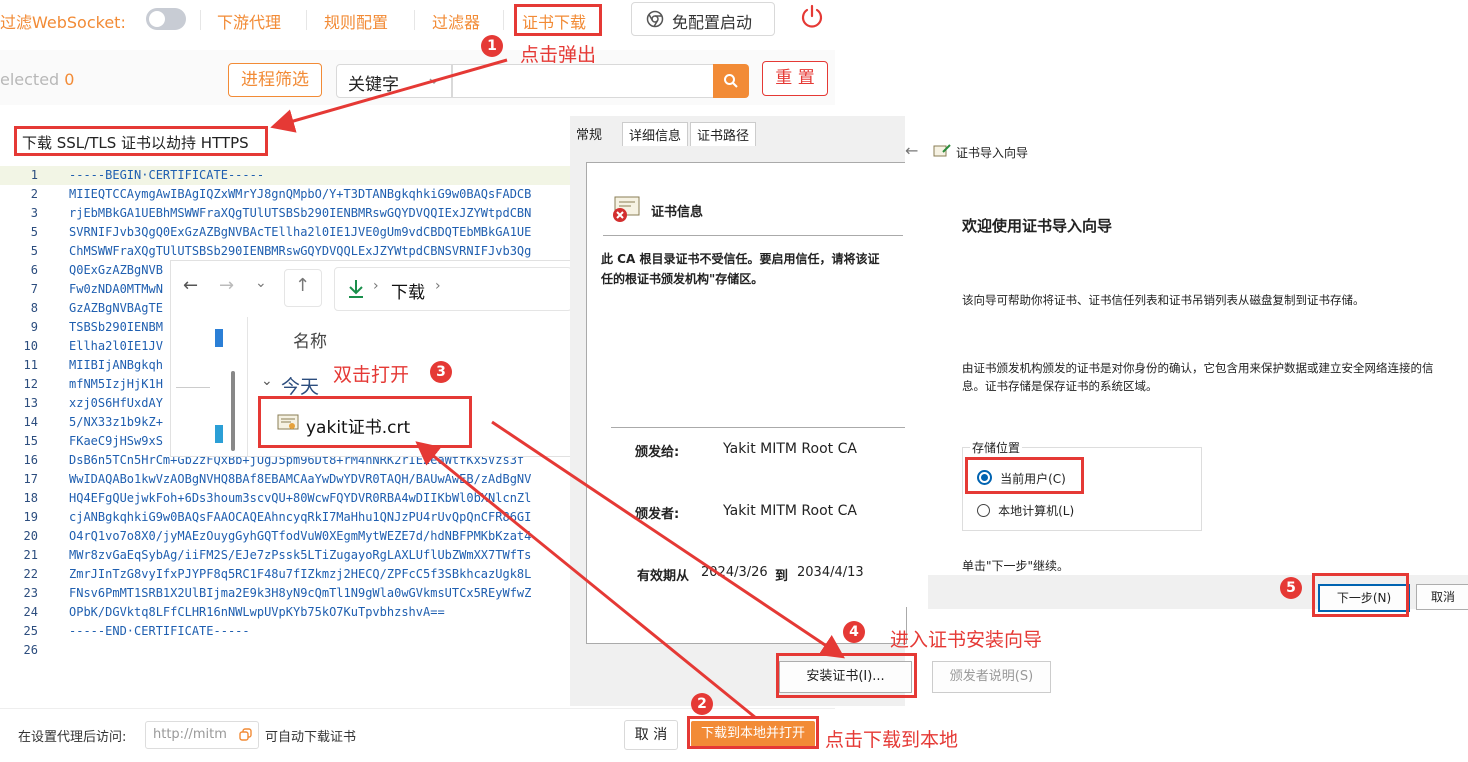 This screenshot has width=1468, height=762. I want to click on step-number: 5, so click(1291, 588).